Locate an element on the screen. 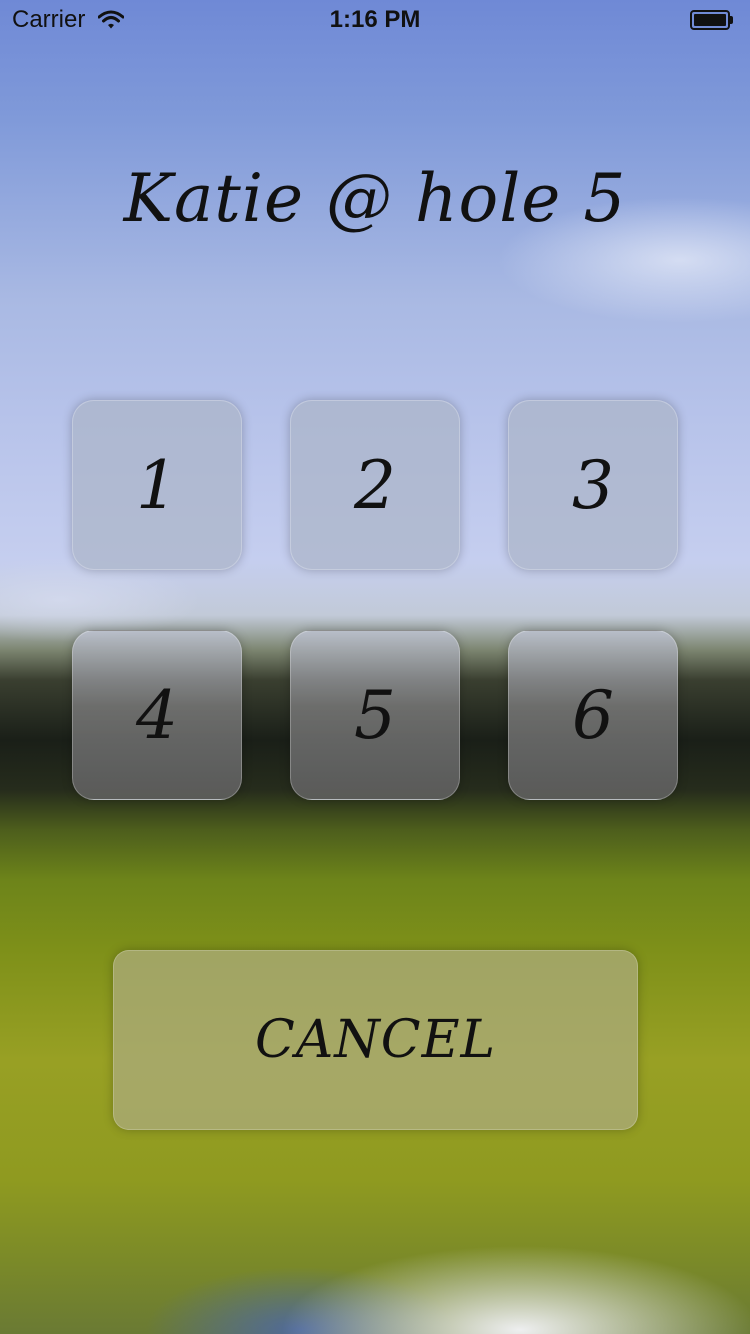 The width and height of the screenshot is (750, 1334). keypad-button-1: 1 is located at coordinates (157, 485).